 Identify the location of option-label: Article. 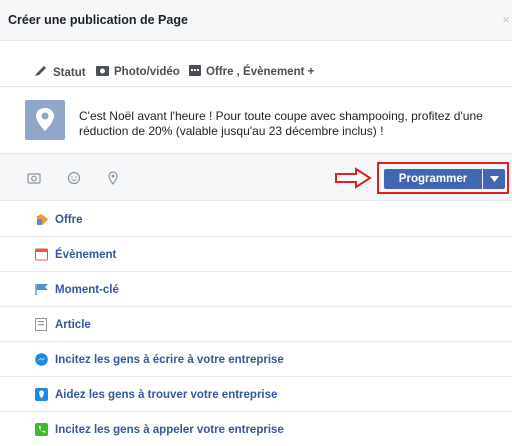
(73, 325).